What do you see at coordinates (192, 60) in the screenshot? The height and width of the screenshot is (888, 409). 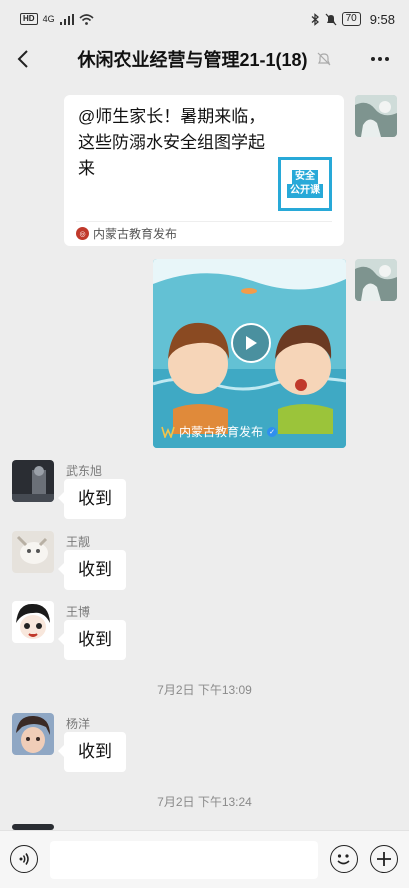 I see `chat-title: 休闲农业经营与管理21-1(18)` at bounding box center [192, 60].